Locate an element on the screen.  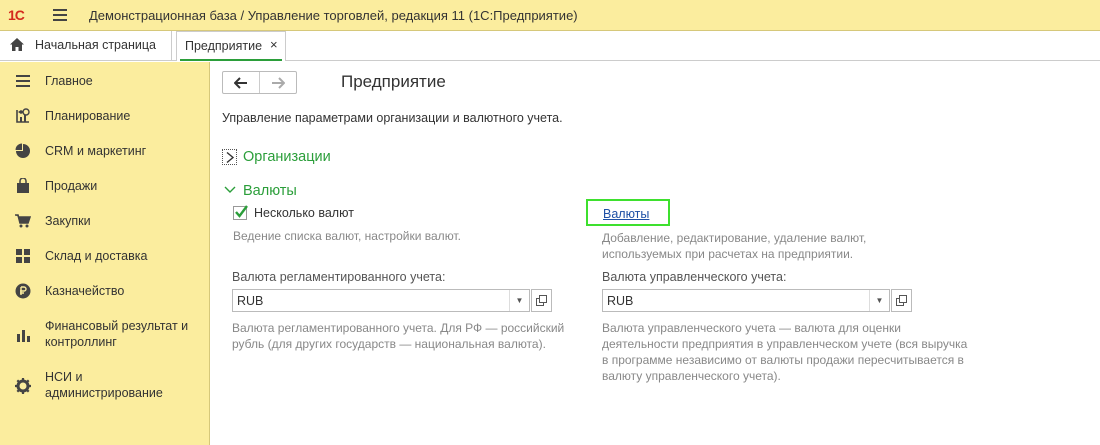
history-nav is located at coordinates (259, 82).